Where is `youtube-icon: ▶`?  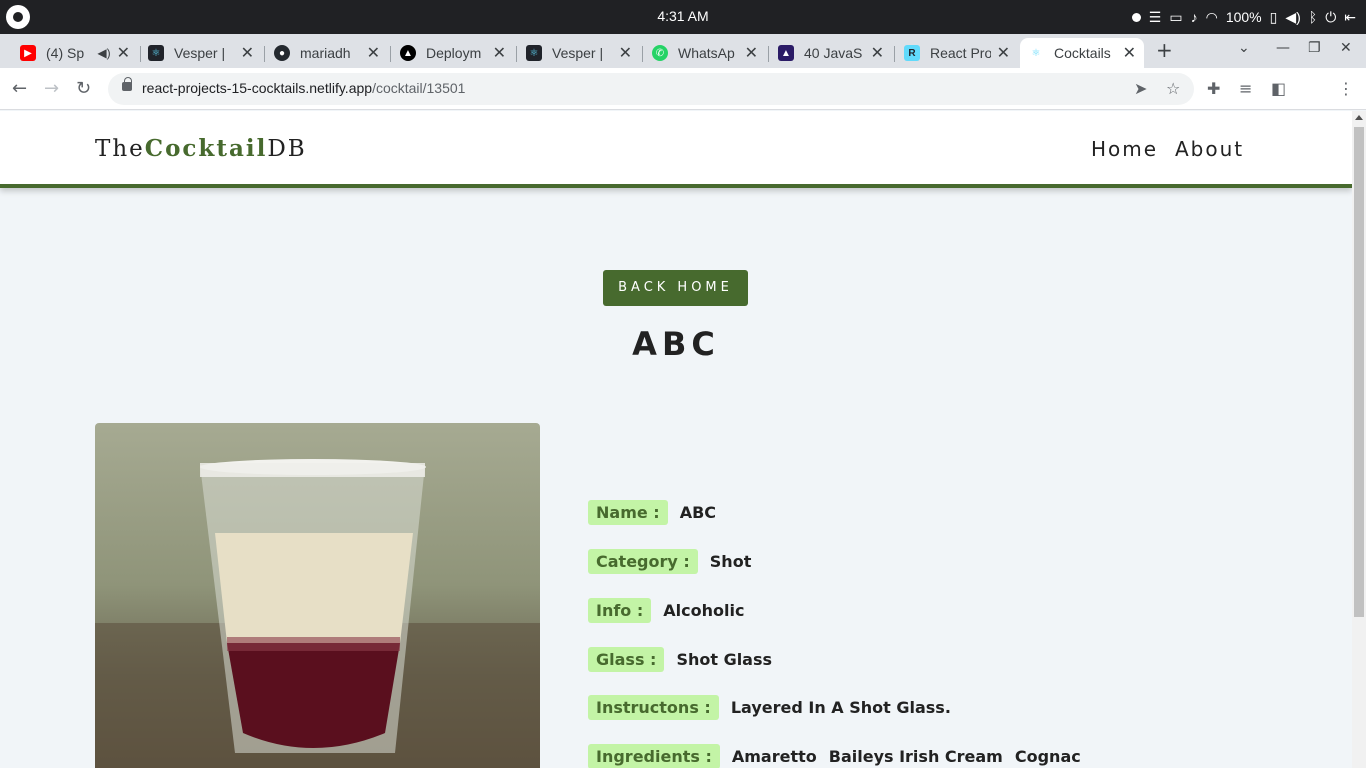 youtube-icon: ▶ is located at coordinates (28, 53).